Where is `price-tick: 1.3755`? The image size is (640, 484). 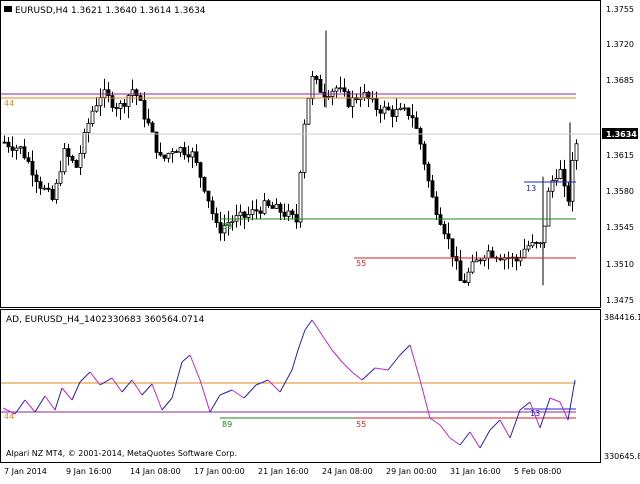
price-tick: 1.3755 is located at coordinates (620, 9).